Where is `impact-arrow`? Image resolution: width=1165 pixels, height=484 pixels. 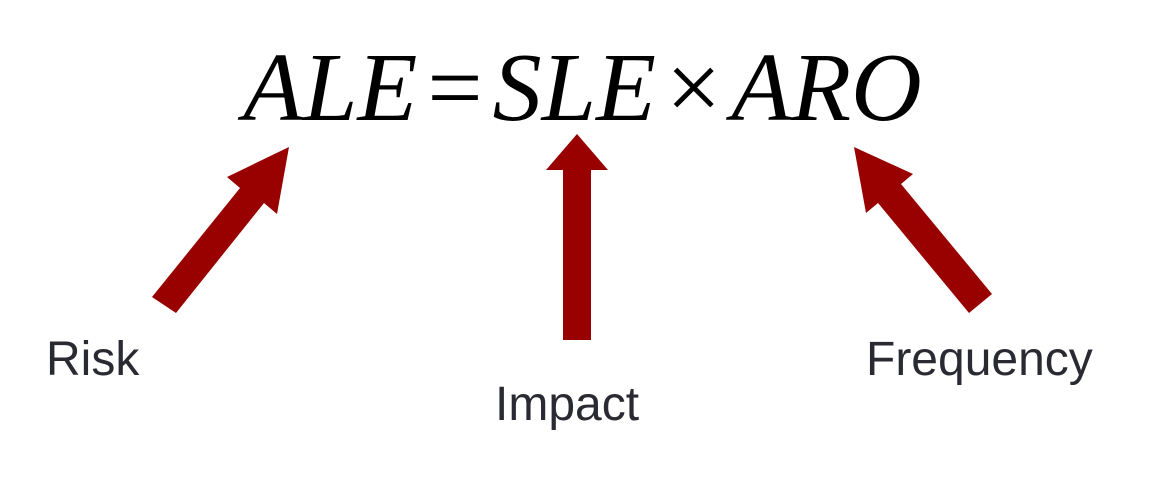 impact-arrow is located at coordinates (577, 237).